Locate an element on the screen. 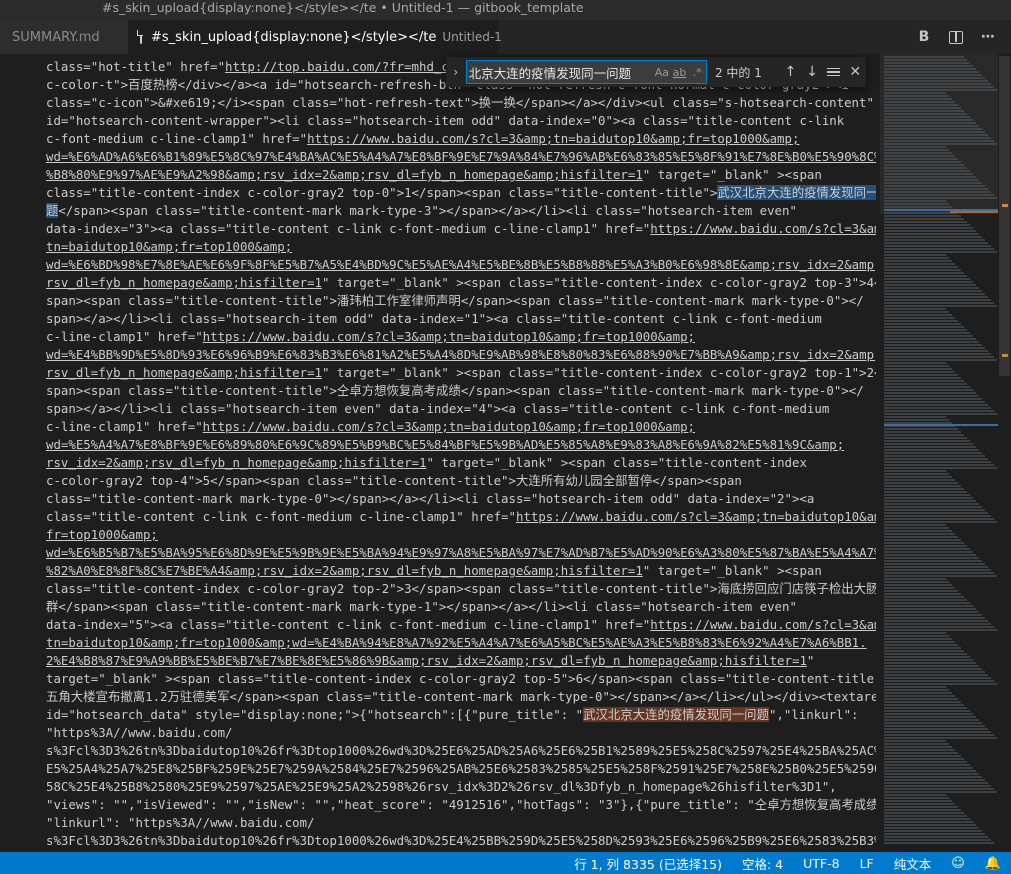 The image size is (1011, 874). find-input is located at coordinates (559, 72).